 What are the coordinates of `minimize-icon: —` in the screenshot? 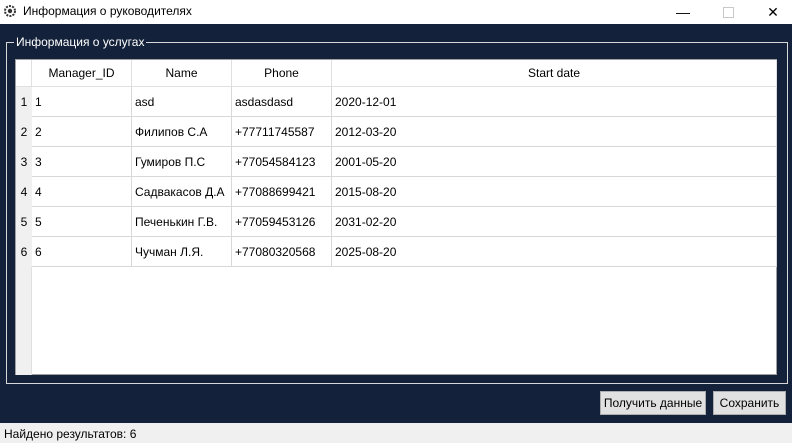 It's located at (683, 12).